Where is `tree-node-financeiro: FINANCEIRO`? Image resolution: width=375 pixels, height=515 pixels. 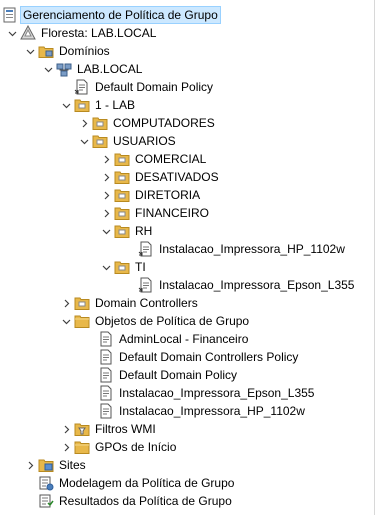 tree-node-financeiro: FINANCEIRO is located at coordinates (155, 213).